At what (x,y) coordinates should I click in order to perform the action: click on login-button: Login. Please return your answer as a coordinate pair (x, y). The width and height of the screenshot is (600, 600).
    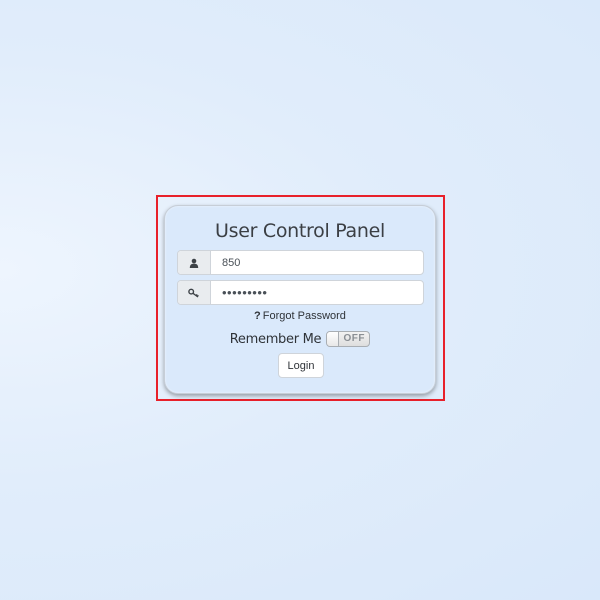
    Looking at the image, I should click on (301, 365).